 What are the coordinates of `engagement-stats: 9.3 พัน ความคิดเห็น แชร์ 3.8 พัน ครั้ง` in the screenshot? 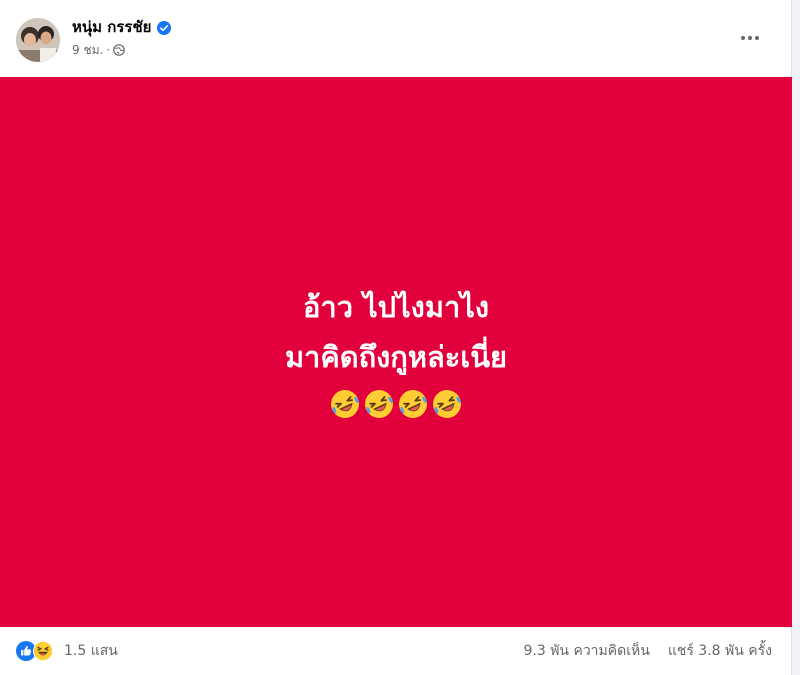 It's located at (647, 651).